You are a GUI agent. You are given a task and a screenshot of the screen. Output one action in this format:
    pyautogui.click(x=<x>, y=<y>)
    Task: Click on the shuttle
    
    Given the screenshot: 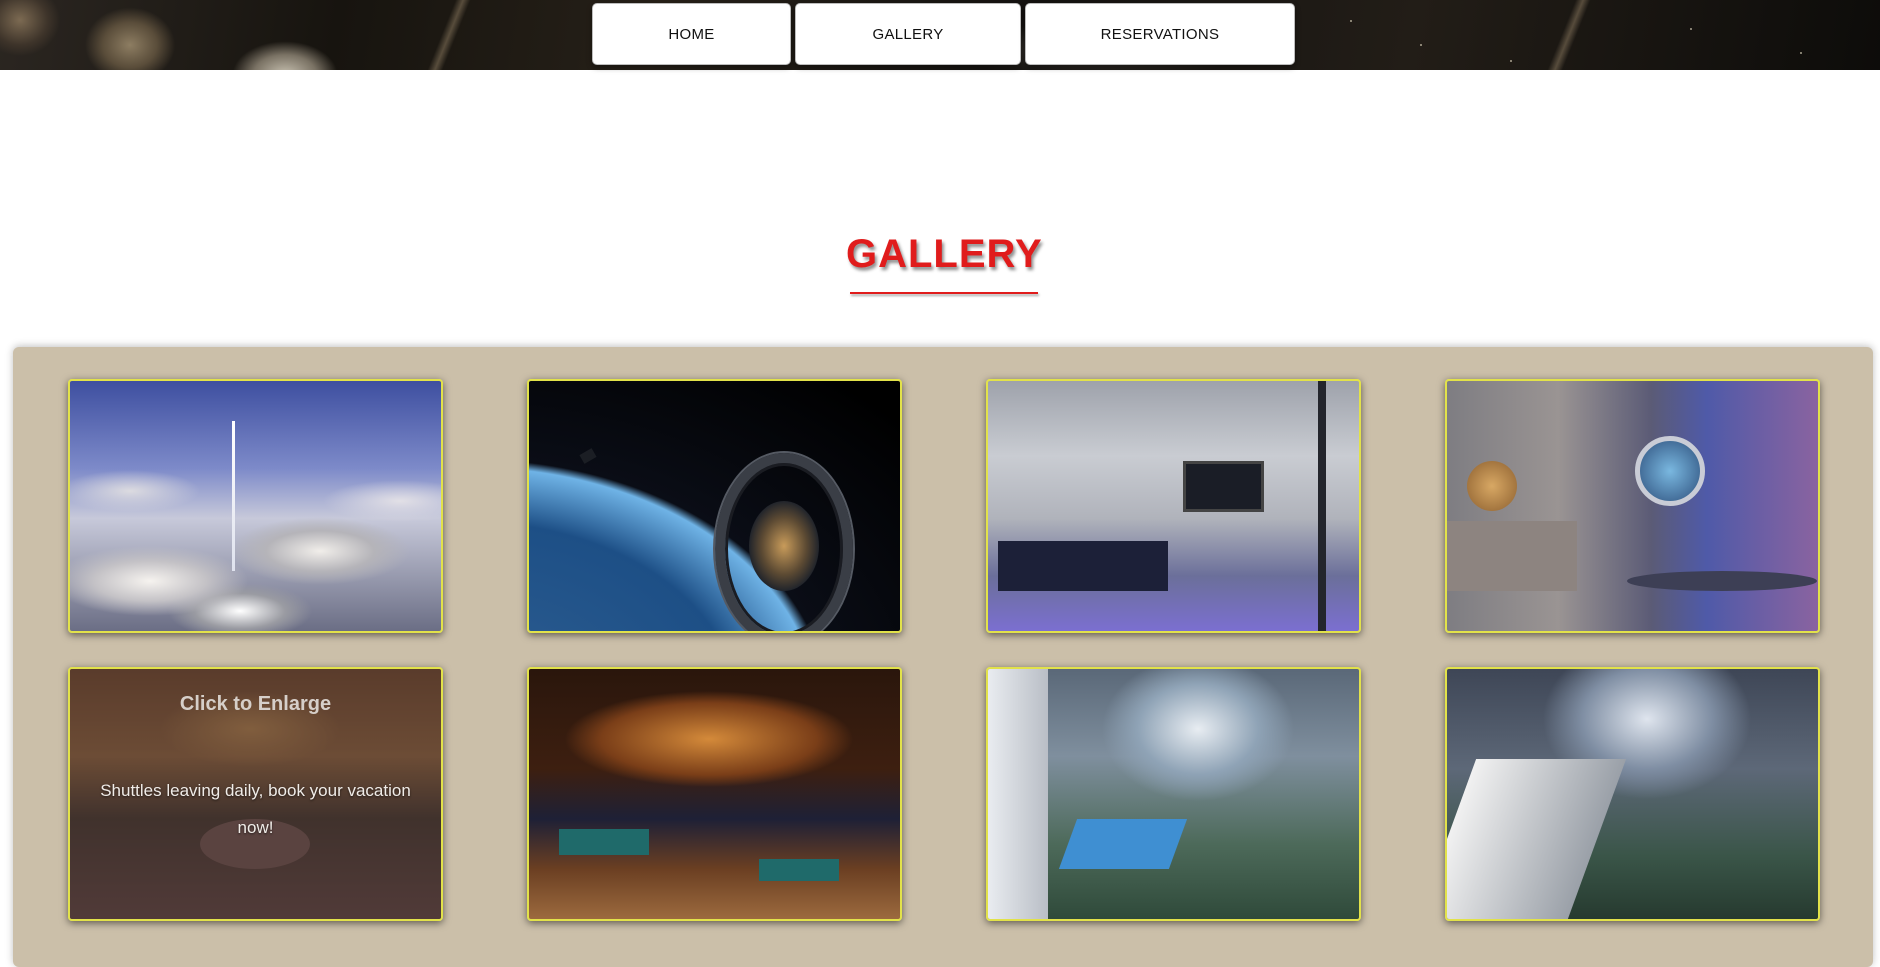 What is the action you would take?
    pyautogui.click(x=588, y=456)
    